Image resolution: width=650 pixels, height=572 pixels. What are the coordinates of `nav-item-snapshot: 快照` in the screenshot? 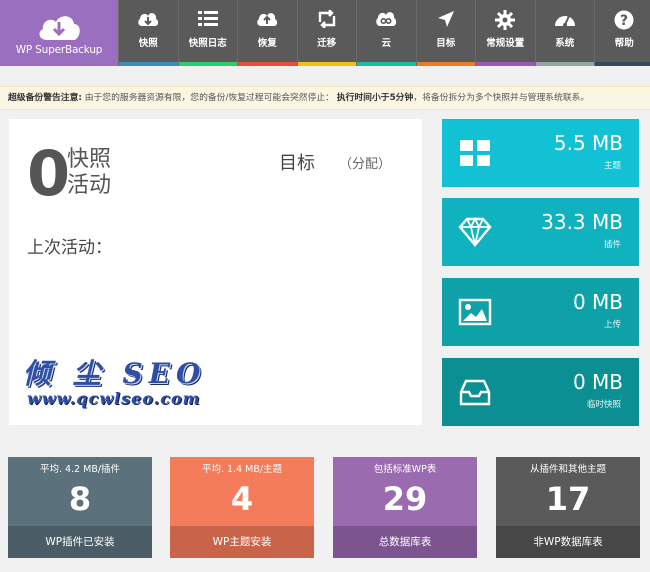 It's located at (148, 33).